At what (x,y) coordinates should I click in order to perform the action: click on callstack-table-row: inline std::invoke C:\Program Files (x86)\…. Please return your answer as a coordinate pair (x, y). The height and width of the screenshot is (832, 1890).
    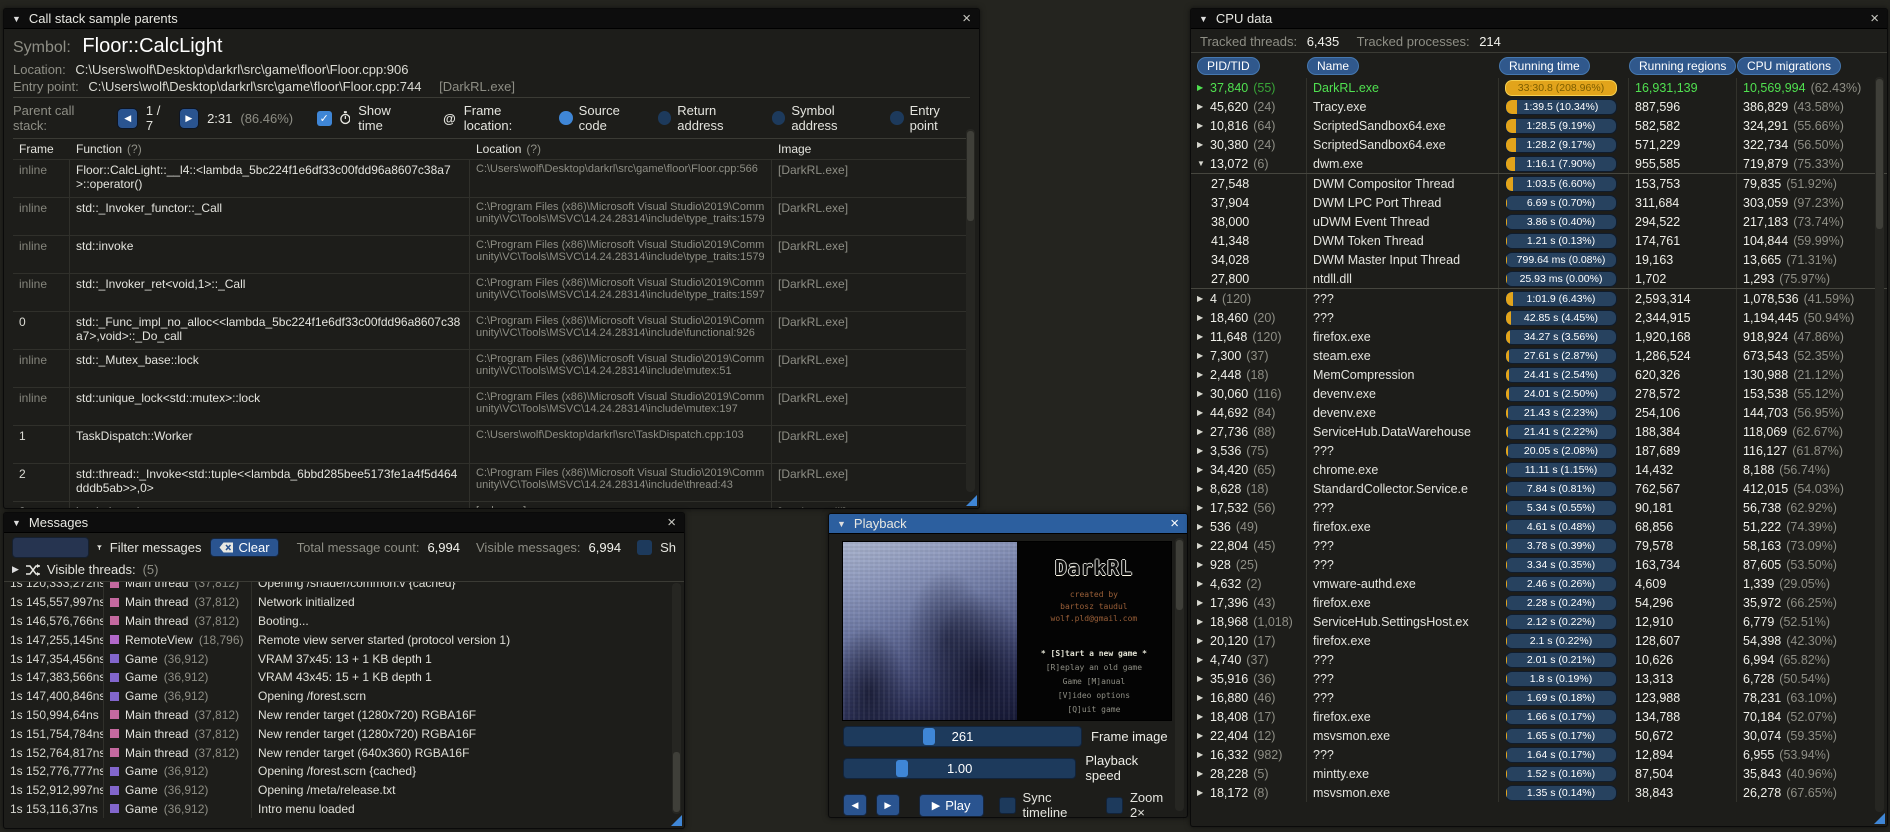
    Looking at the image, I should click on (491, 254).